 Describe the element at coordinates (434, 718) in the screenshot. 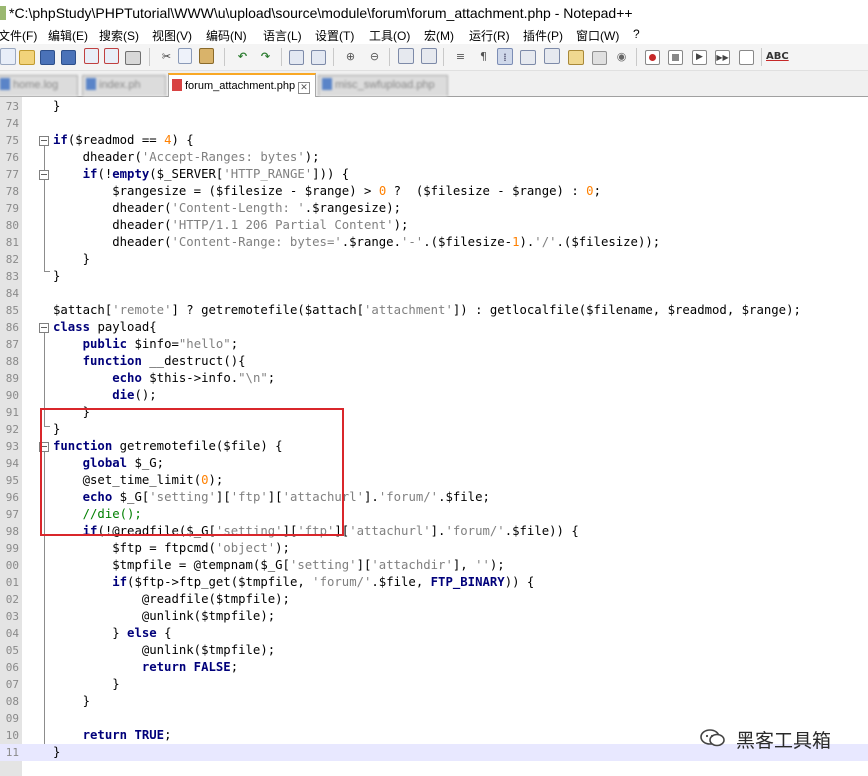

I see `code-line: 09` at that location.